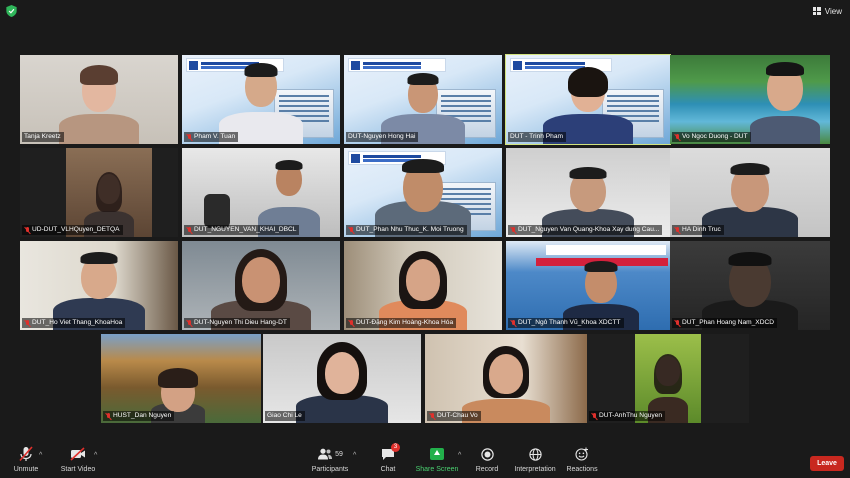  What do you see at coordinates (339, 454) in the screenshot?
I see `participant-count: 59` at bounding box center [339, 454].